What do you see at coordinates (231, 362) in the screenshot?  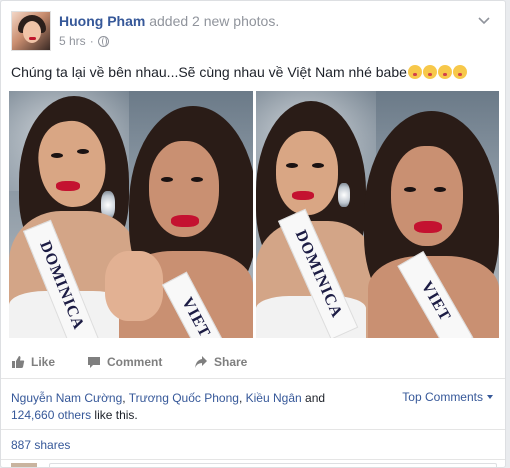 I see `share-label: Share` at bounding box center [231, 362].